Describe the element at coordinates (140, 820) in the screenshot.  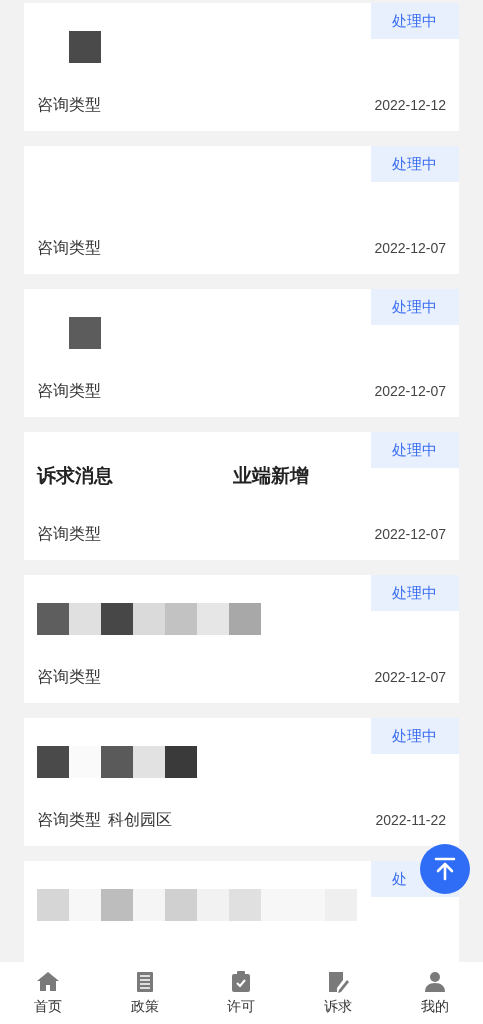
I see `card-tag: 科创园区` at that location.